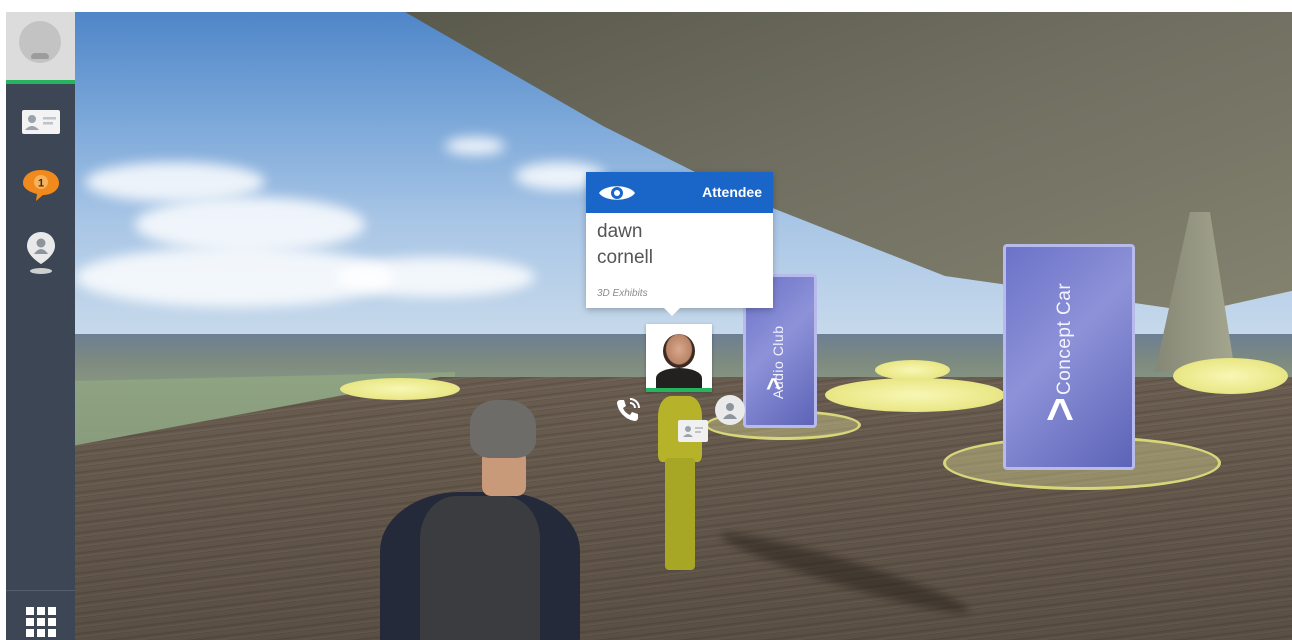 The height and width of the screenshot is (640, 1292). What do you see at coordinates (480, 568) in the screenshot?
I see `avatar-vest` at bounding box center [480, 568].